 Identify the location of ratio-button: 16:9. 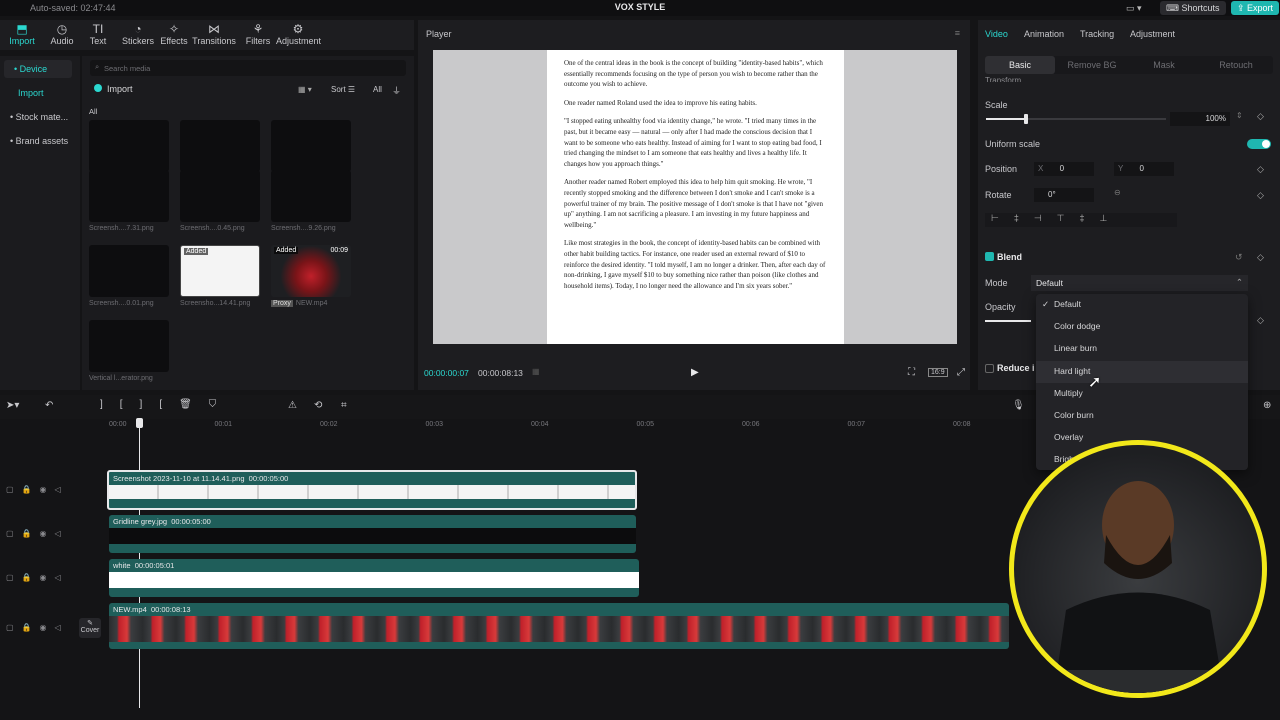
(938, 372).